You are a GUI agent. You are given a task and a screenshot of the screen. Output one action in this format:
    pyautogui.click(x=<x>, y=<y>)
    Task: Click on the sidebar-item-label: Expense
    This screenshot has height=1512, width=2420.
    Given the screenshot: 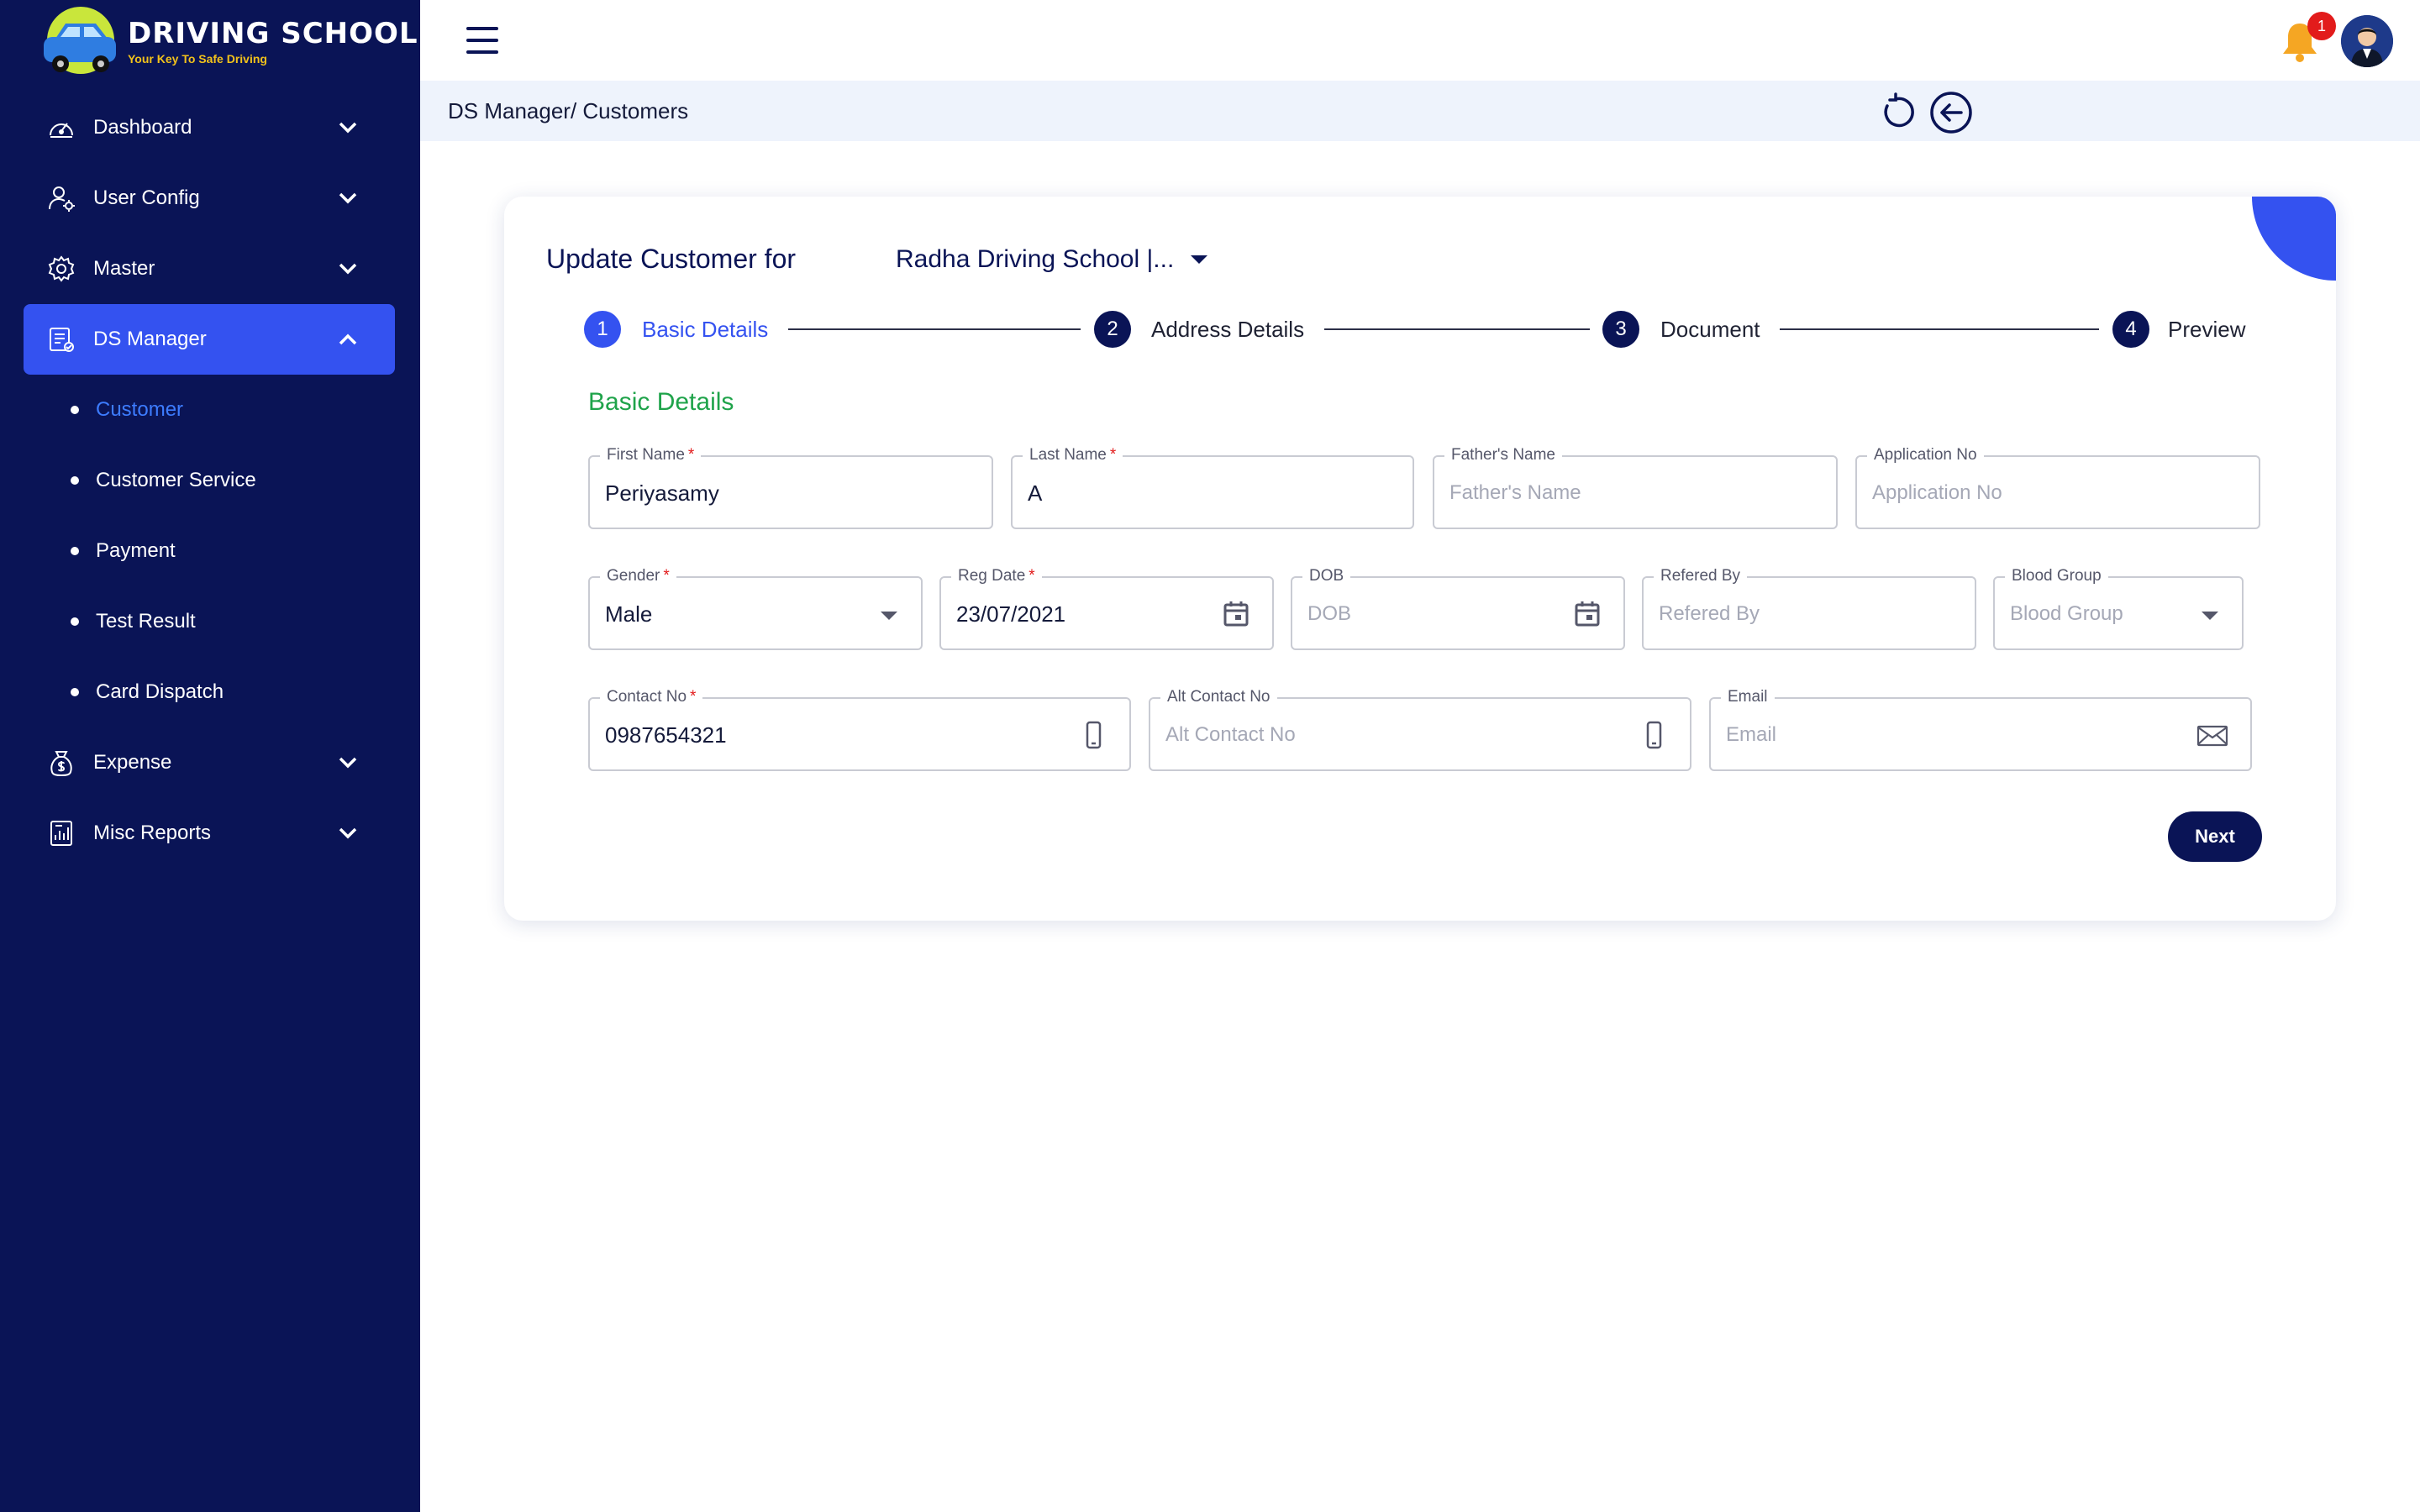 What is the action you would take?
    pyautogui.click(x=132, y=762)
    